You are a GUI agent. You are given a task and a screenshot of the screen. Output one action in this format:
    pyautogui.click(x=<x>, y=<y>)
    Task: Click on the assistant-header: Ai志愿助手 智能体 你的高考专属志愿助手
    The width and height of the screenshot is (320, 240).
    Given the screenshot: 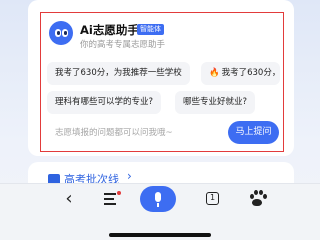 What is the action you would take?
    pyautogui.click(x=164, y=37)
    